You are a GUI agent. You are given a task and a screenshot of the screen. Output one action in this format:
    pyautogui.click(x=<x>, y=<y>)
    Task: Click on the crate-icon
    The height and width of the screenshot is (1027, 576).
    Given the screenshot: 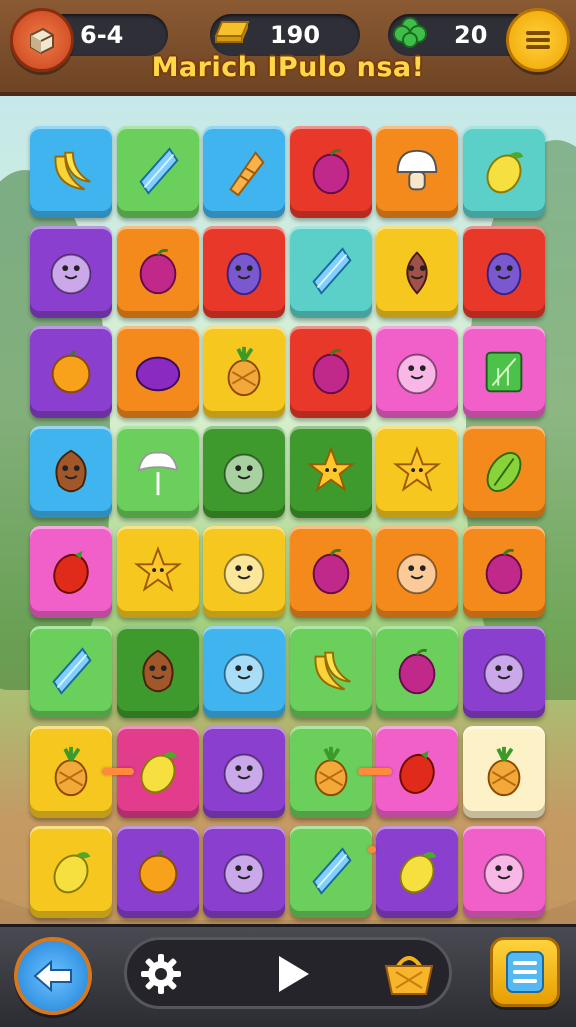 What is the action you would take?
    pyautogui.click(x=42, y=41)
    